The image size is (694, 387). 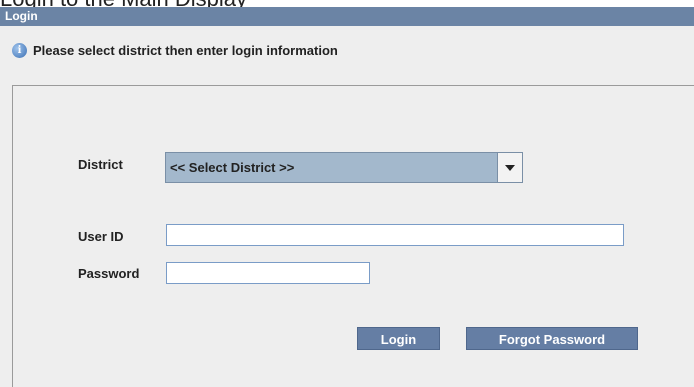 What do you see at coordinates (398, 338) in the screenshot?
I see `login-button: Login` at bounding box center [398, 338].